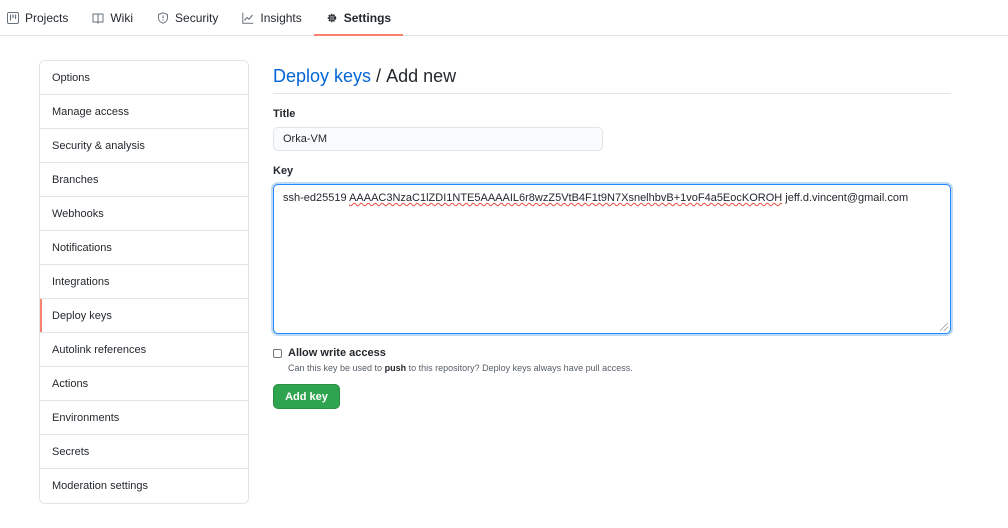 The width and height of the screenshot is (1008, 528). Describe the element at coordinates (144, 384) in the screenshot. I see `sidebar-item-actions: Actions` at that location.